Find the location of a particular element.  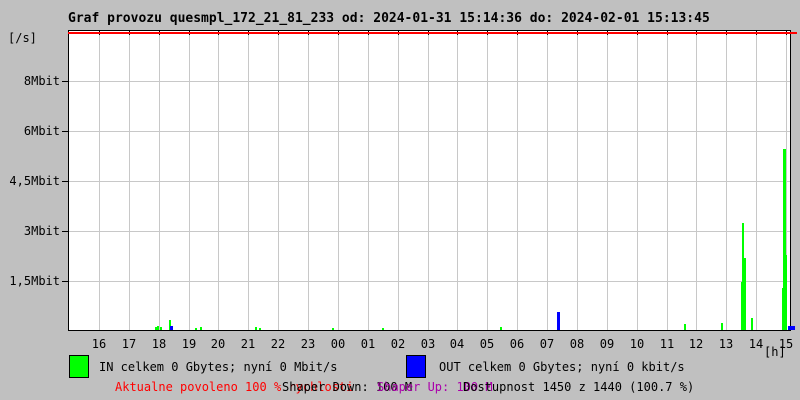

availability-text: Dostupnost 1450 z 1440 (100.7 %) is located at coordinates (579, 387).